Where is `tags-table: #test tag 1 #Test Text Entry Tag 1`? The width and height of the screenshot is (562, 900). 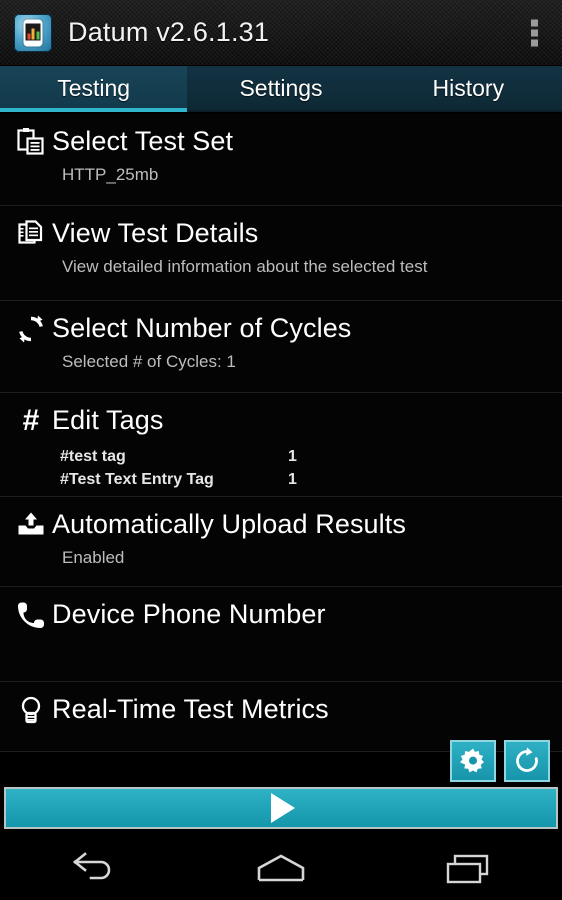 tags-table: #test tag 1 #Test Text Entry Tag 1 is located at coordinates (306, 468).